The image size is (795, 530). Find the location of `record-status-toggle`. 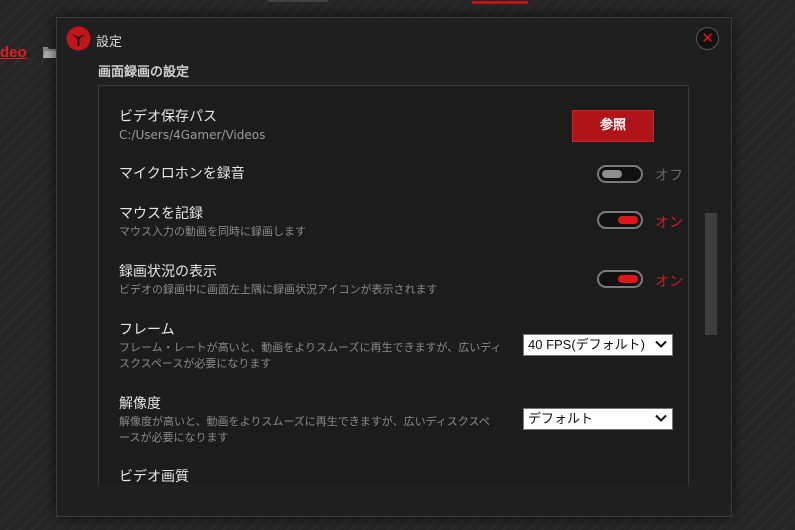

record-status-toggle is located at coordinates (620, 279).